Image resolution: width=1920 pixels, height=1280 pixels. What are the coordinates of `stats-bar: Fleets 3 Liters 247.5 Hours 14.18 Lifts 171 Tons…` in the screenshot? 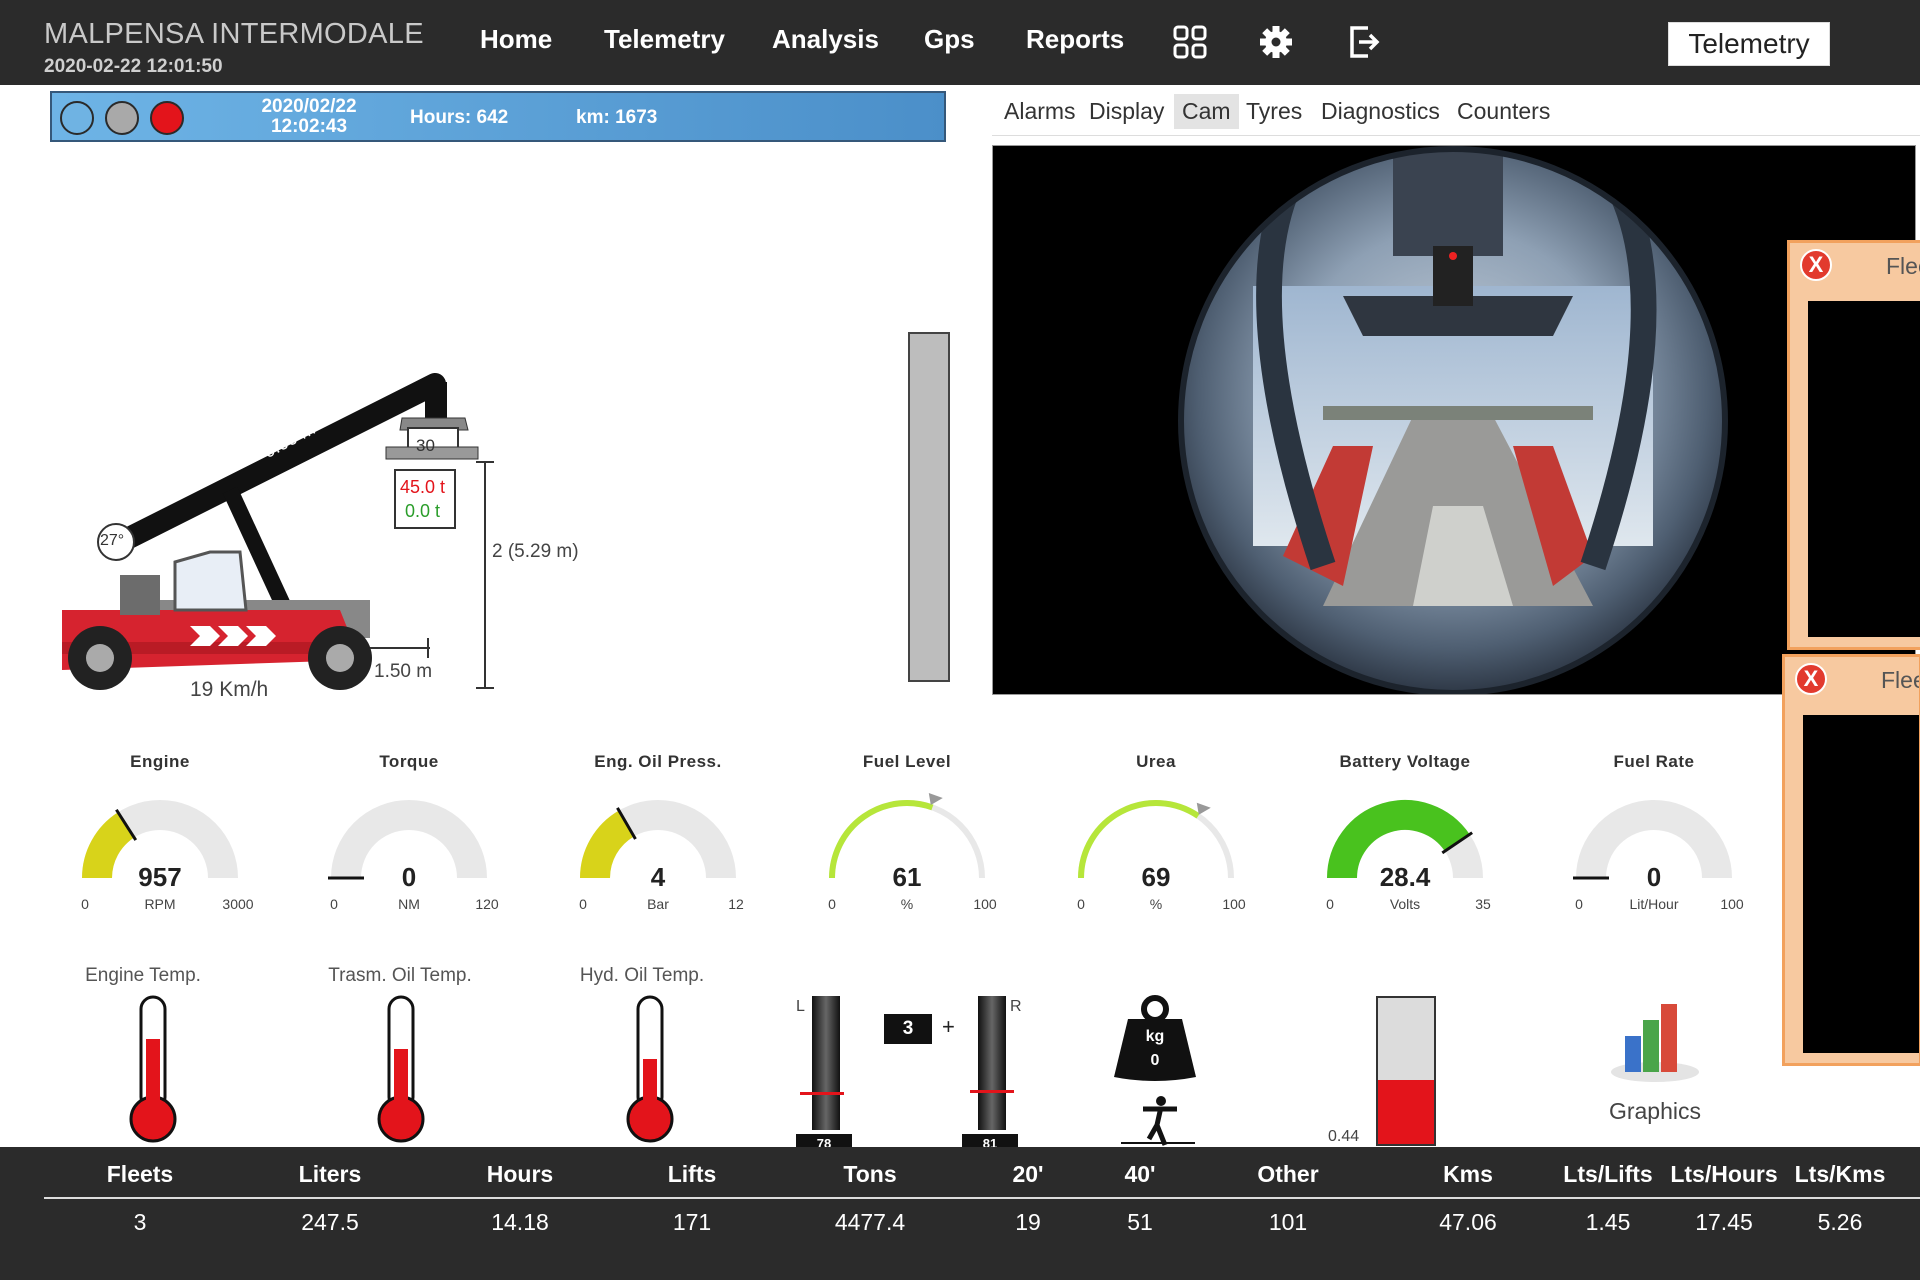 It's located at (960, 1213).